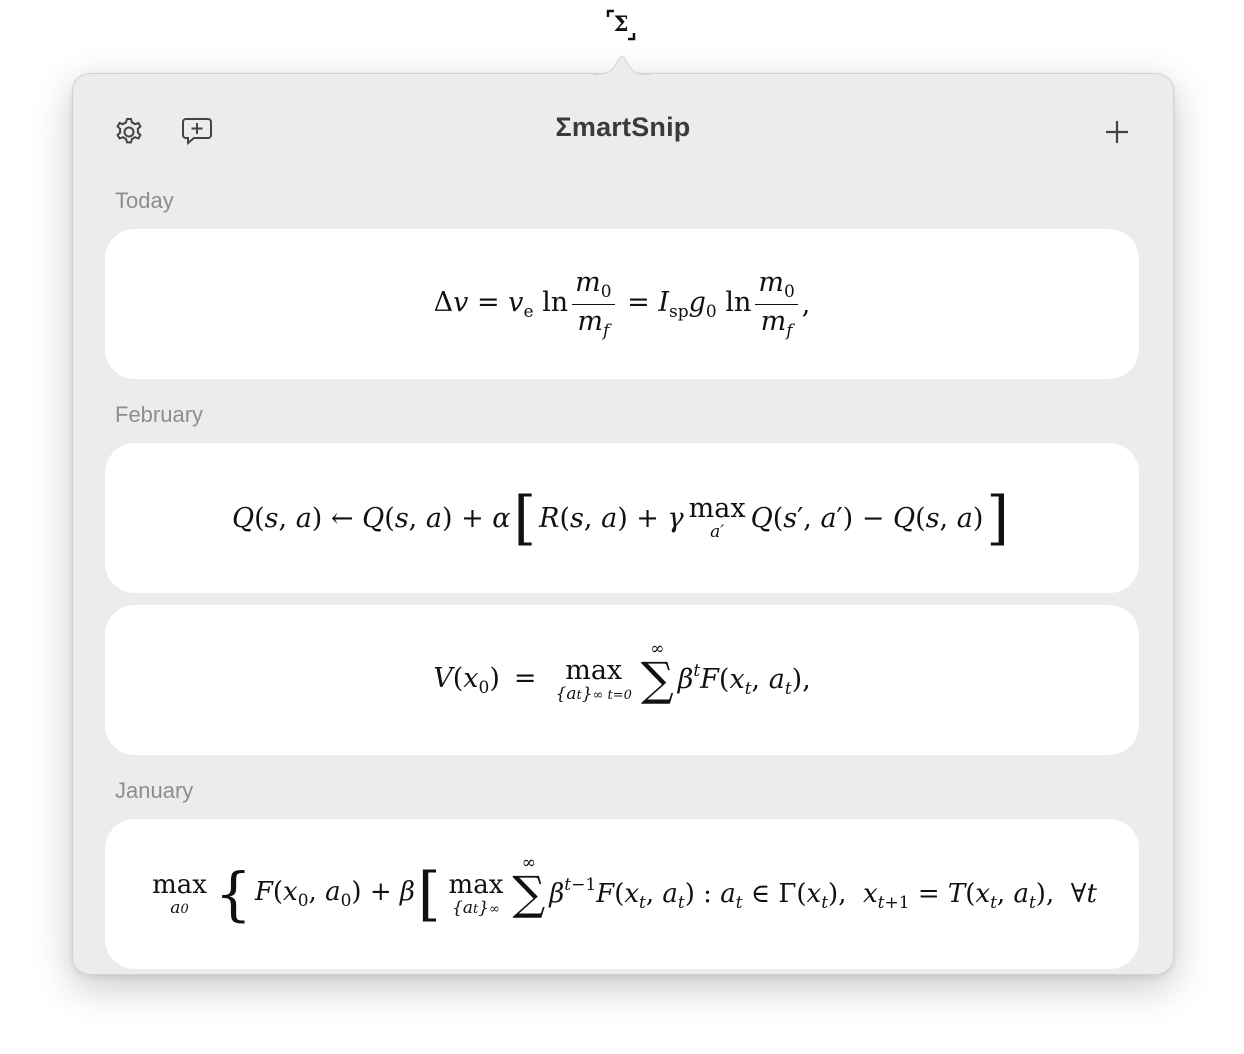  What do you see at coordinates (154, 790) in the screenshot?
I see `section-label-january: January` at bounding box center [154, 790].